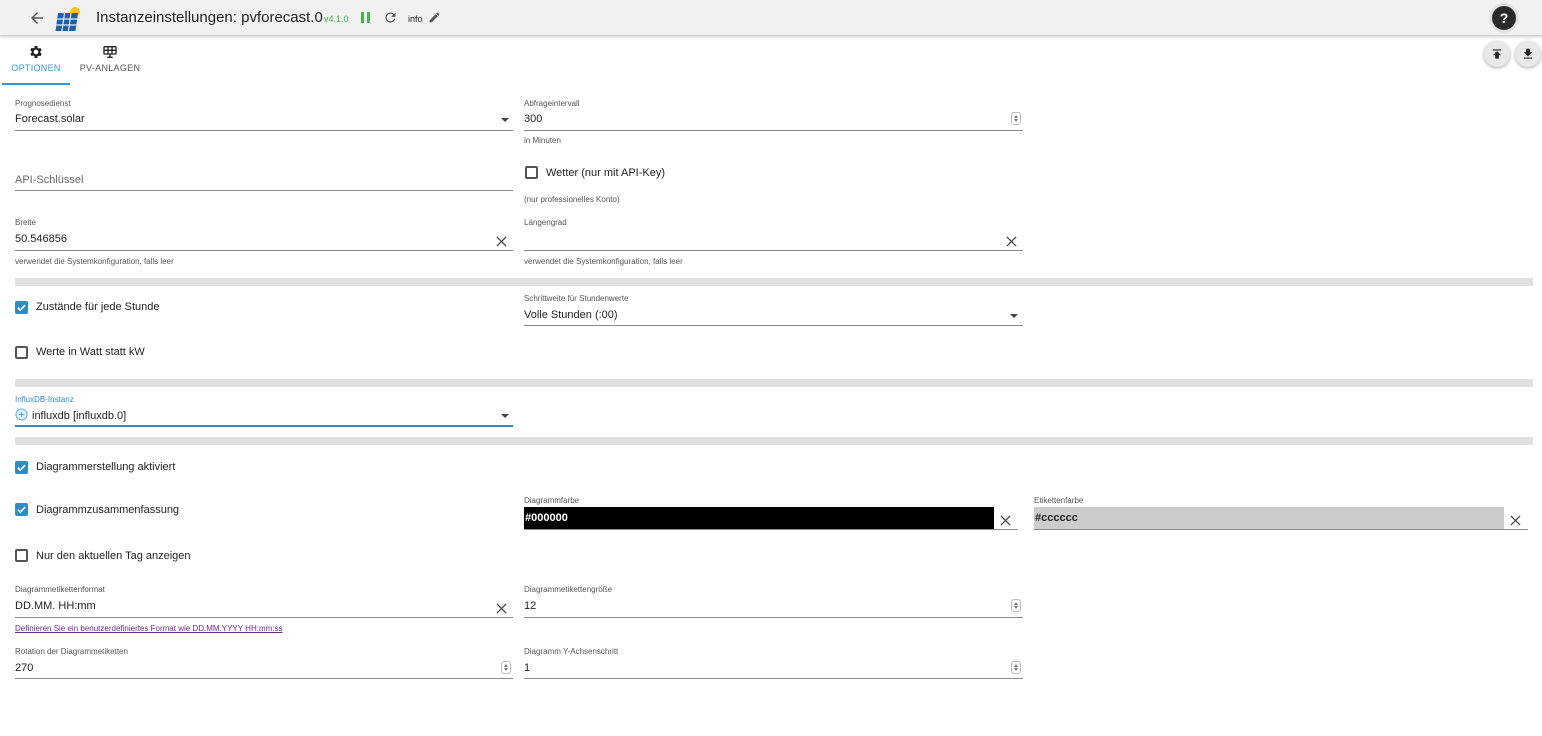  What do you see at coordinates (568, 589) in the screenshot?
I see `etikettengroesse-label: Diagrammetikettengröße` at bounding box center [568, 589].